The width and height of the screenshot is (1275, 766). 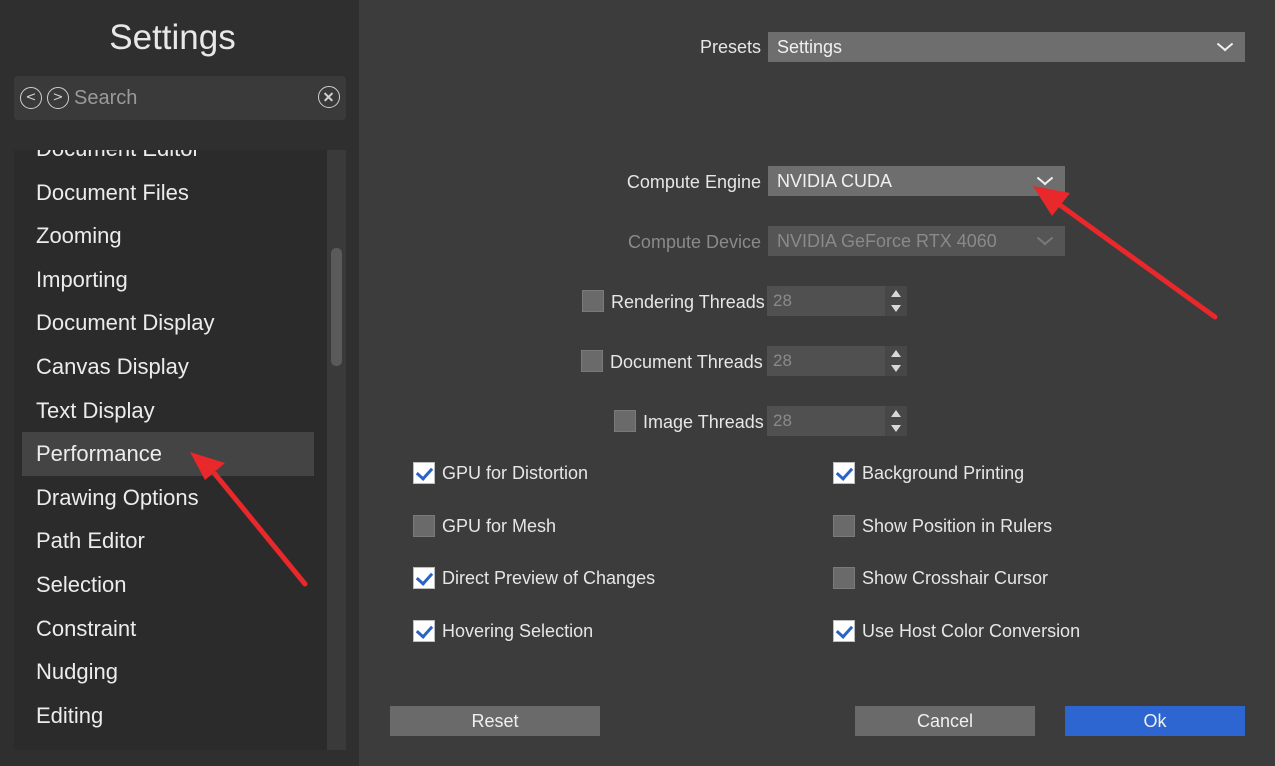 I want to click on sidebar-item-clipping: Clipping, so click(x=168, y=743).